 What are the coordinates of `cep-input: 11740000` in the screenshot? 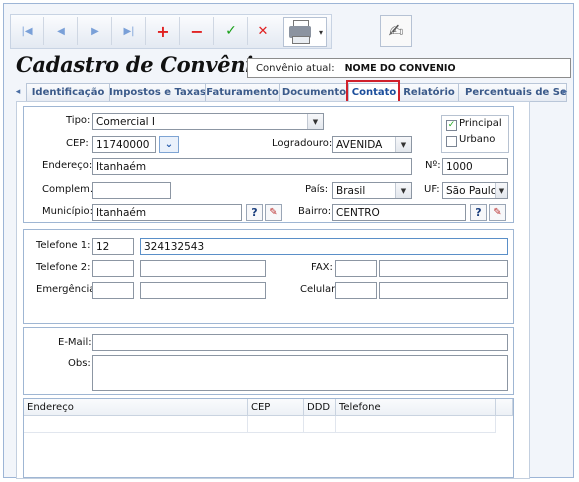 It's located at (124, 144).